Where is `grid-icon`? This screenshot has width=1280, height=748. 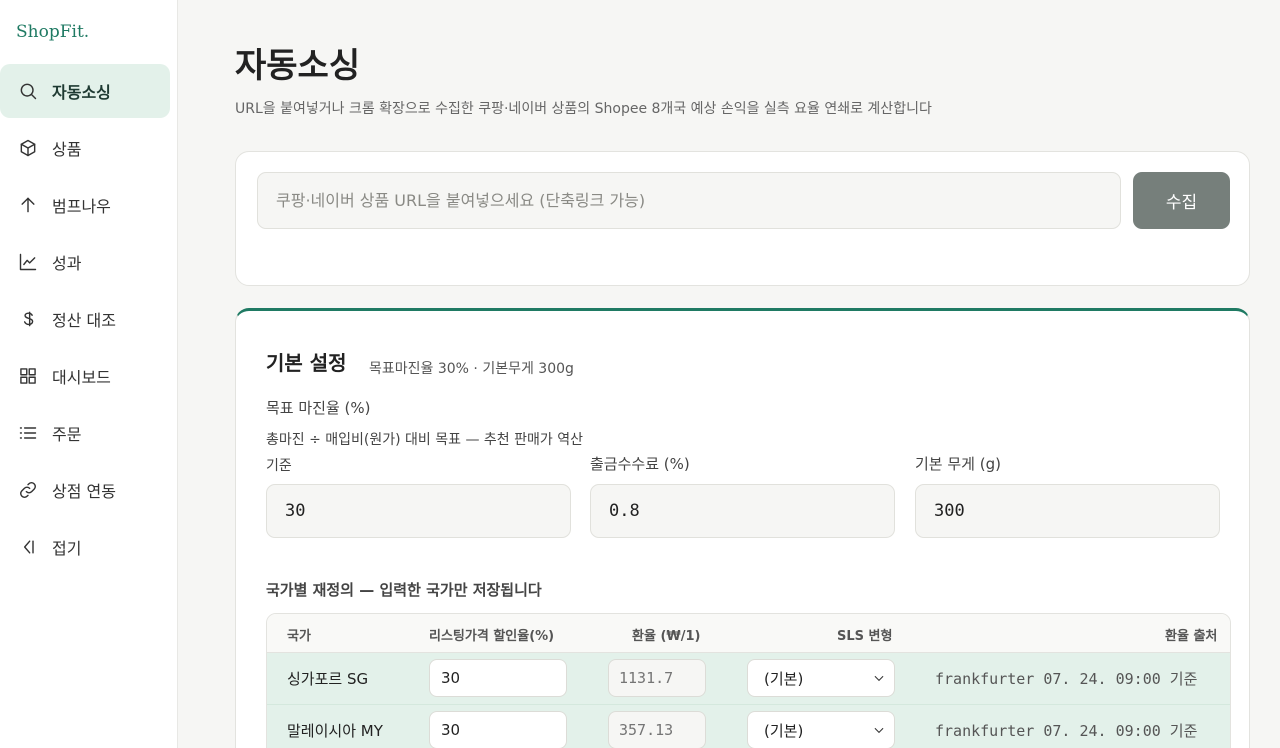
grid-icon is located at coordinates (28, 376).